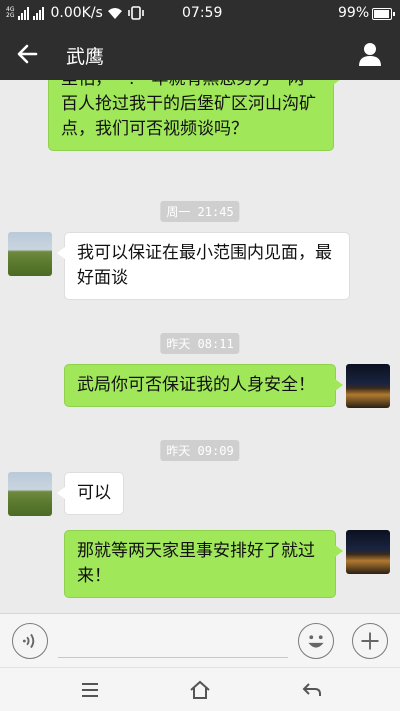  I want to click on chat-title: 武鹰, so click(85, 57).